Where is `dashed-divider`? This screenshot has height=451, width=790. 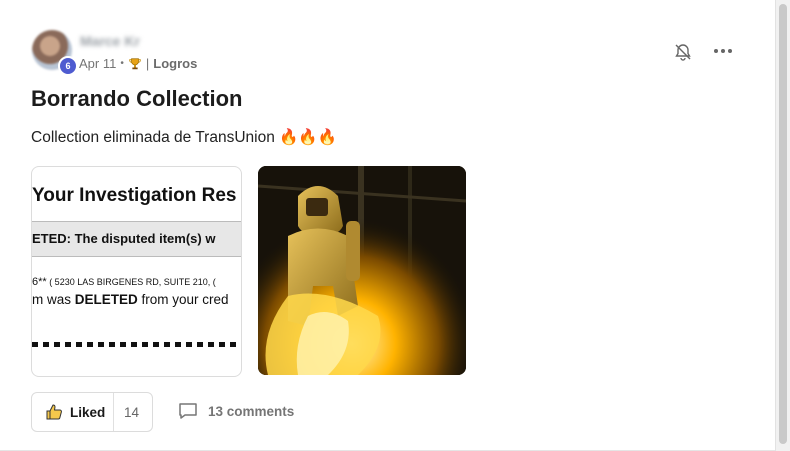
dashed-divider is located at coordinates (136, 344).